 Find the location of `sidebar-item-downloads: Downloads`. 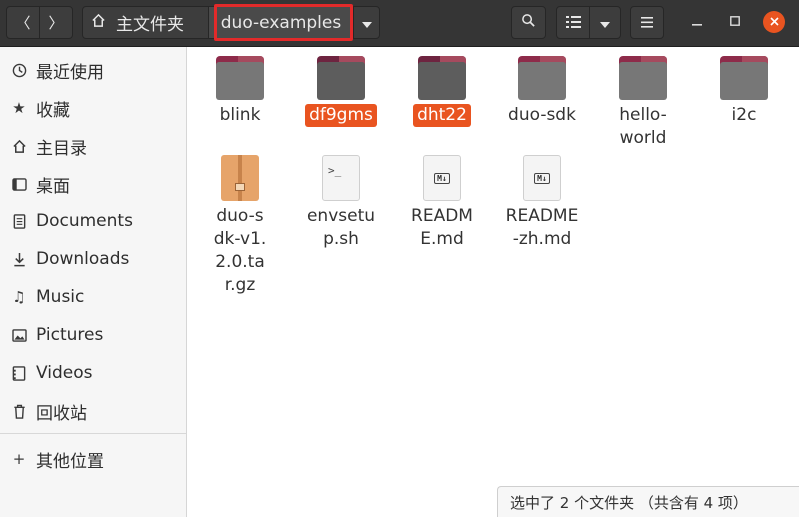

sidebar-item-downloads: Downloads is located at coordinates (93, 259).